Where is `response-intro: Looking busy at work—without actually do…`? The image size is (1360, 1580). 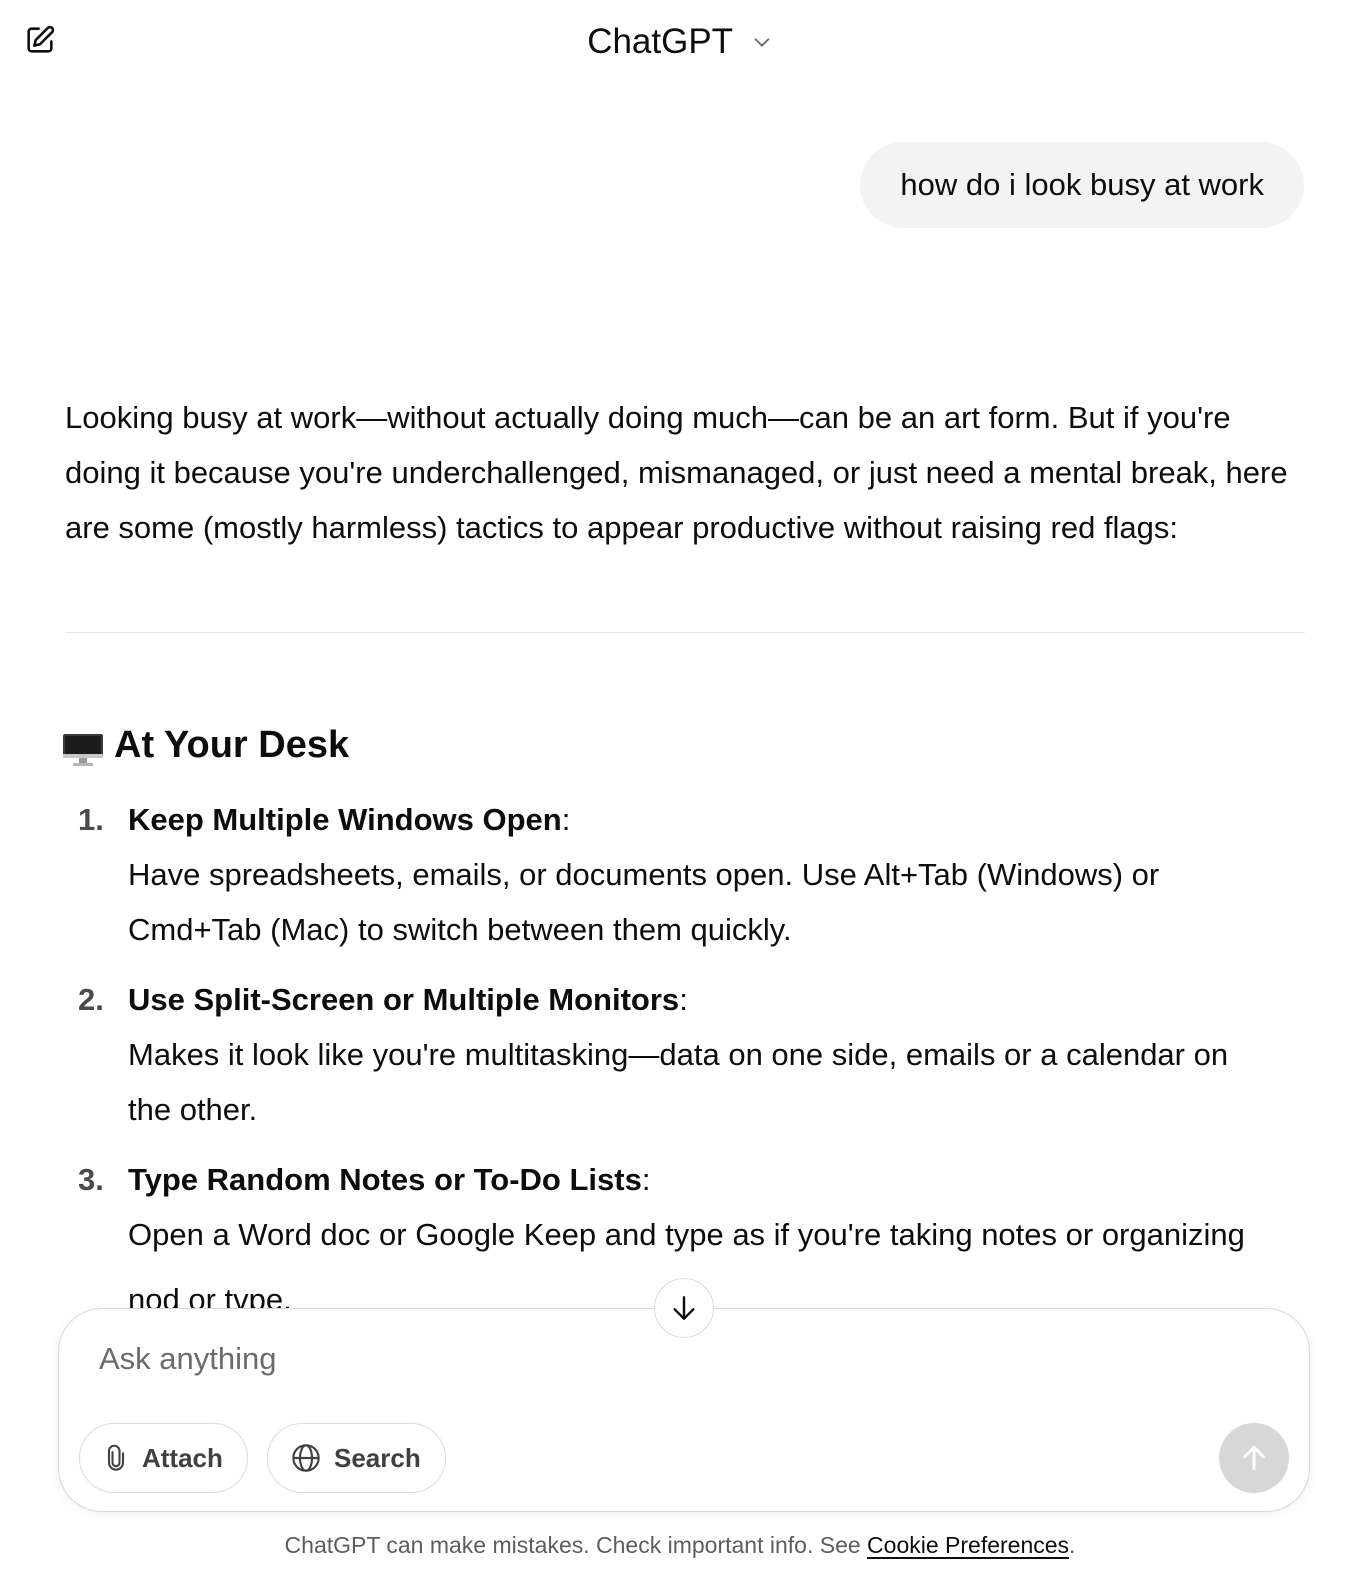
response-intro: Looking busy at work—without actually do… is located at coordinates (676, 472).